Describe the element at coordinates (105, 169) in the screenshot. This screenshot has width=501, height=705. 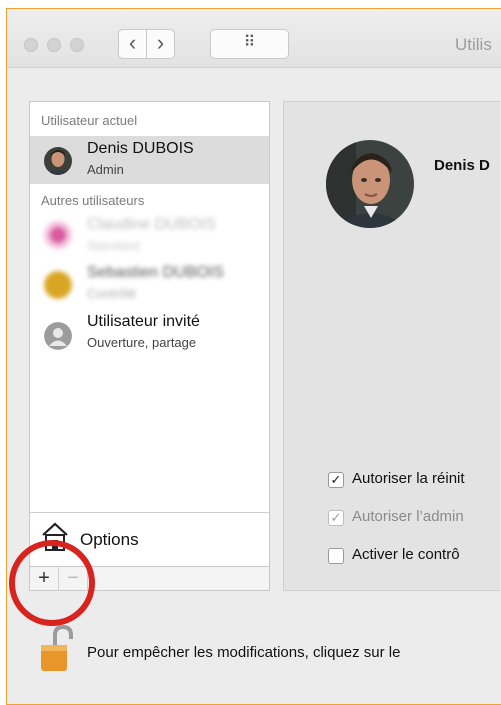
I see `user-role: Admin` at that location.